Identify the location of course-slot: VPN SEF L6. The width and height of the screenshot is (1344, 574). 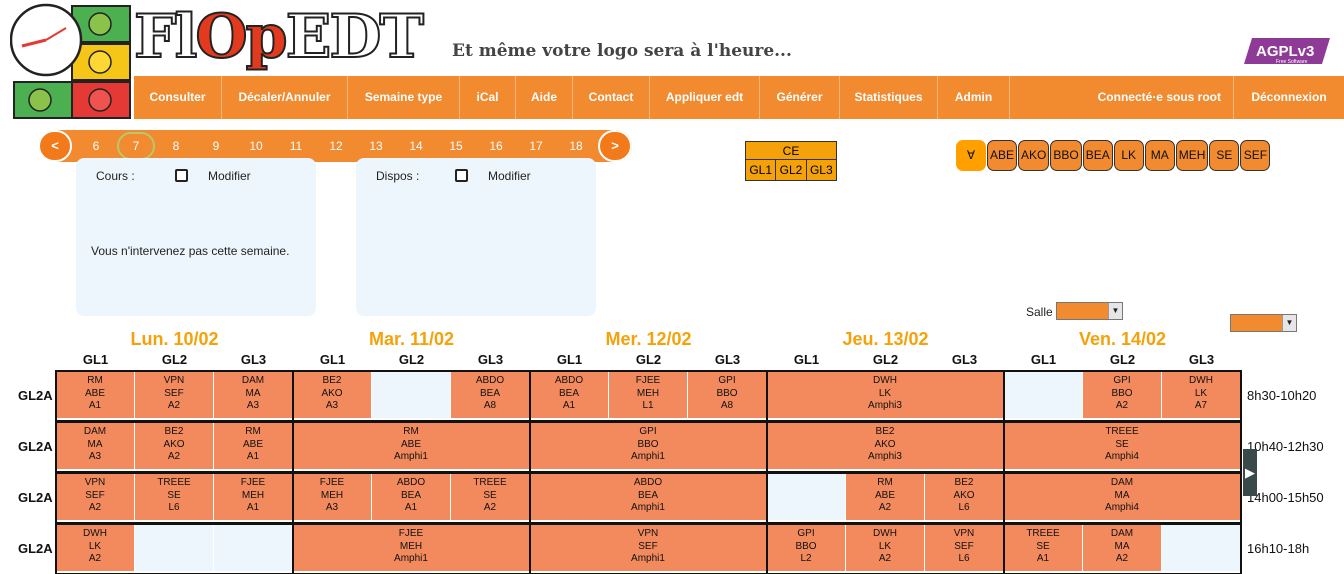
(964, 548).